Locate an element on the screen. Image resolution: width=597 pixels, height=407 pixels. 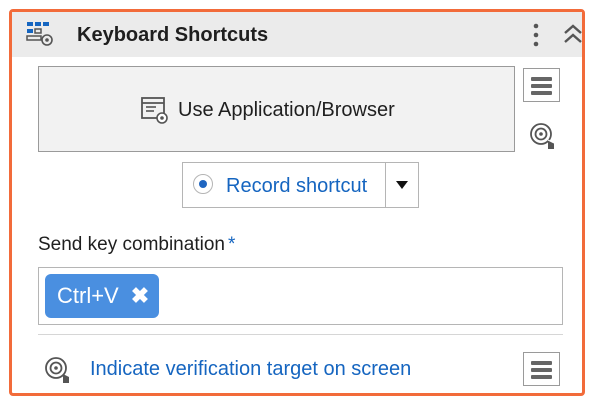
target-menu-button is located at coordinates (541, 85).